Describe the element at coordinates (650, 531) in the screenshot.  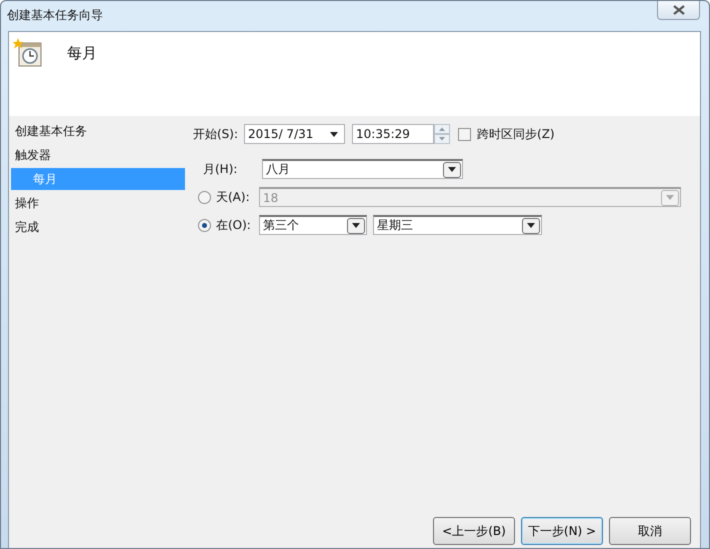
I see `dialog-button: 取消` at that location.